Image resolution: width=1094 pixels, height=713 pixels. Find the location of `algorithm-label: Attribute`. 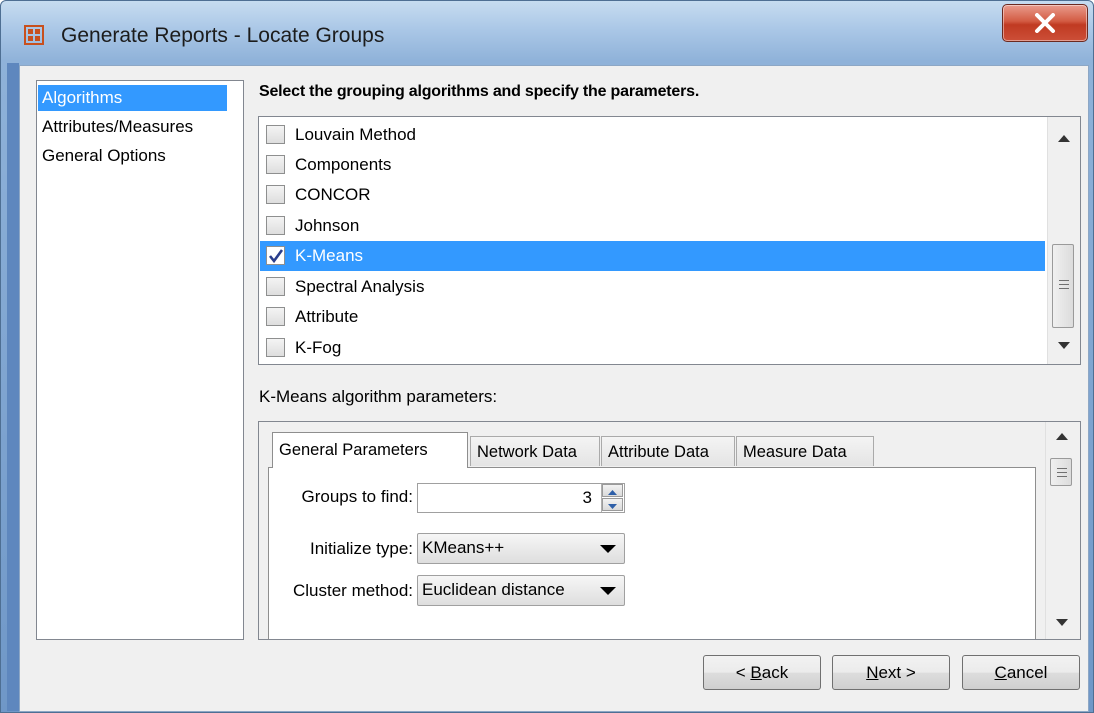

algorithm-label: Attribute is located at coordinates (327, 316).